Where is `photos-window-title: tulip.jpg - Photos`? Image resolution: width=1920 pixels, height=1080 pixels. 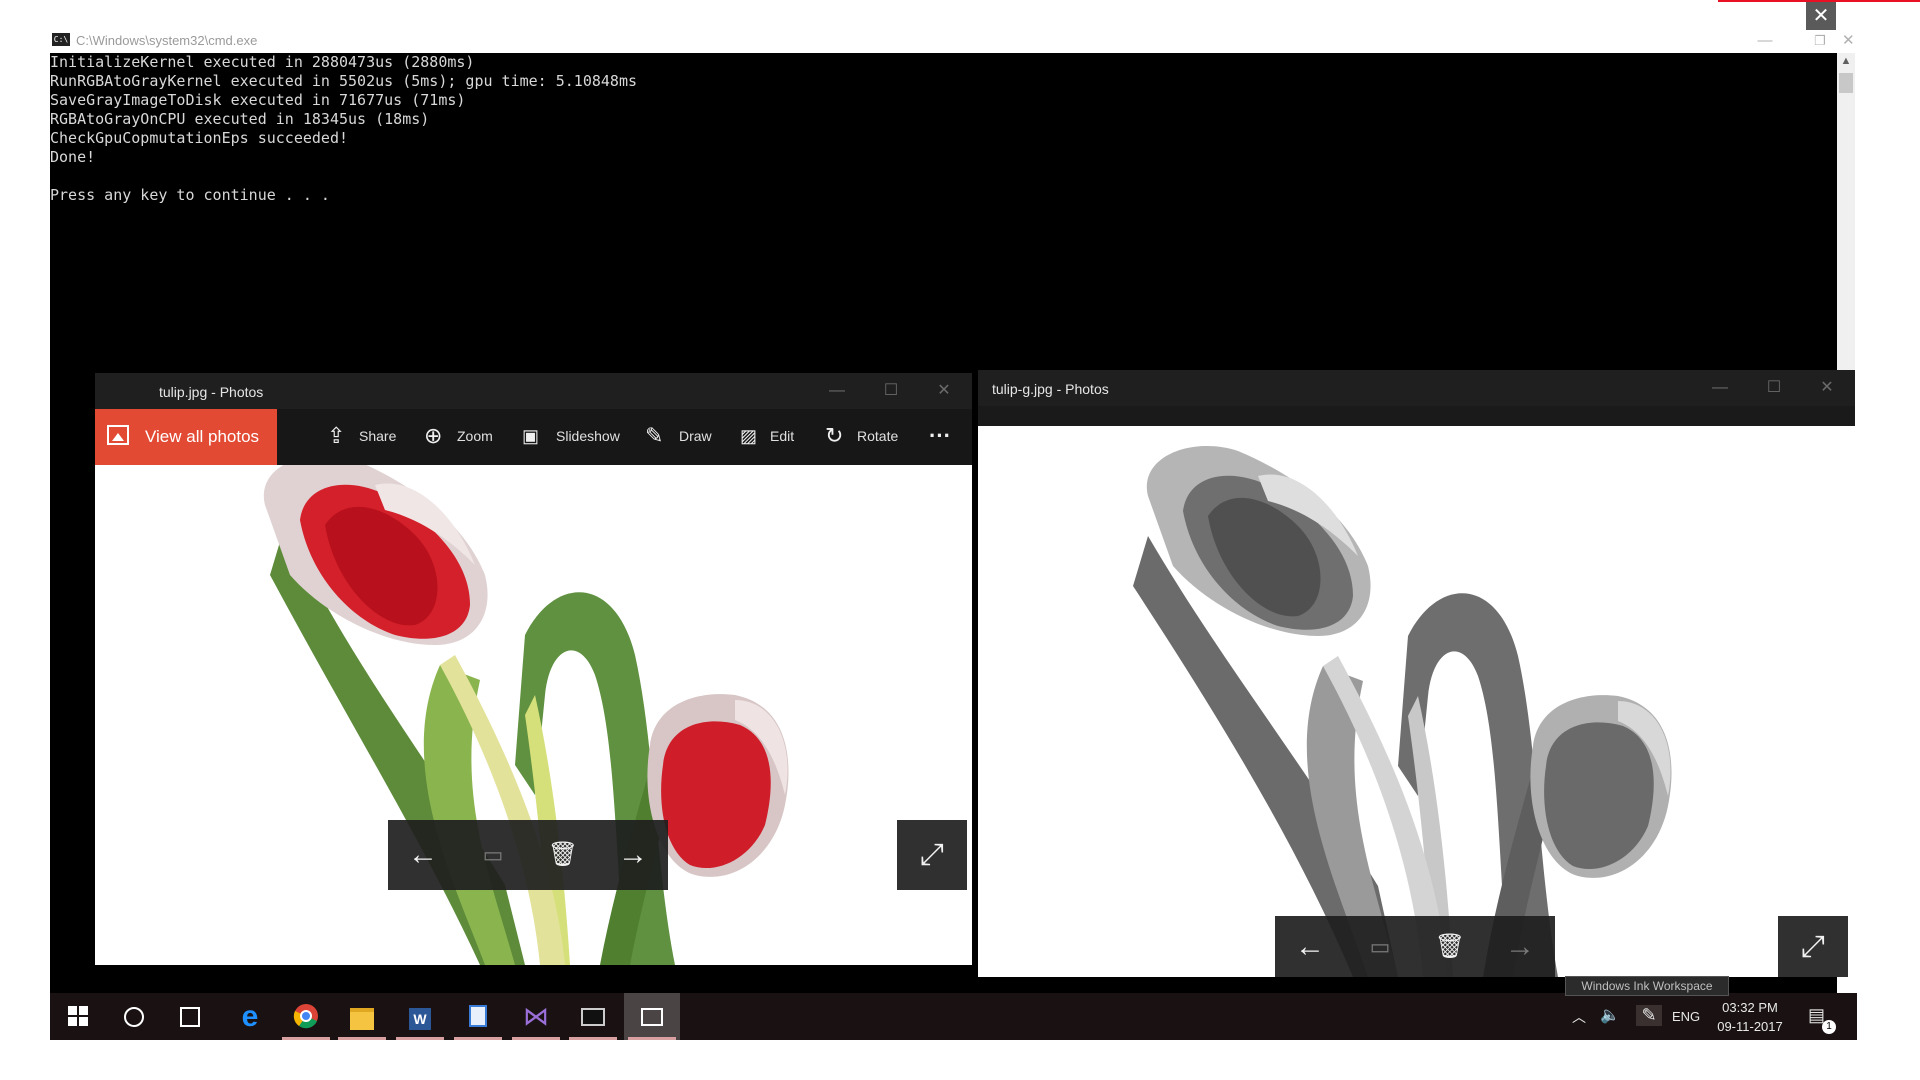 photos-window-title: tulip.jpg - Photos is located at coordinates (211, 392).